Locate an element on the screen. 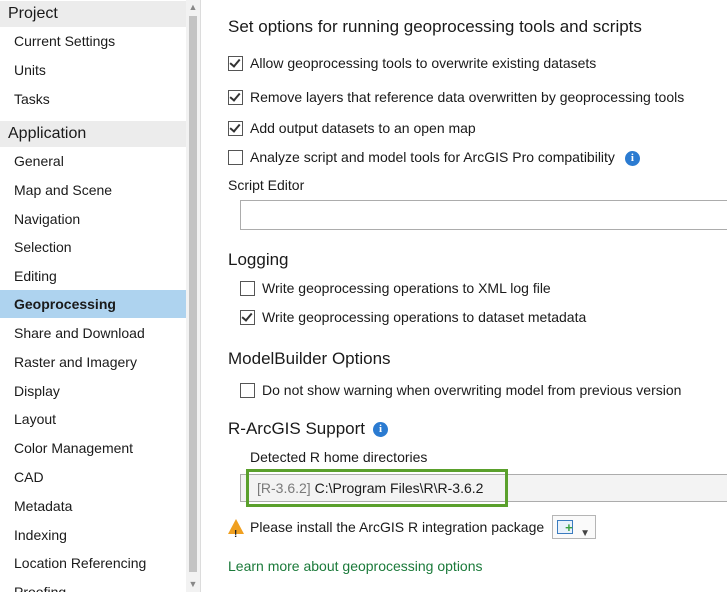  r-home-label: Detected R home directories is located at coordinates (339, 457).